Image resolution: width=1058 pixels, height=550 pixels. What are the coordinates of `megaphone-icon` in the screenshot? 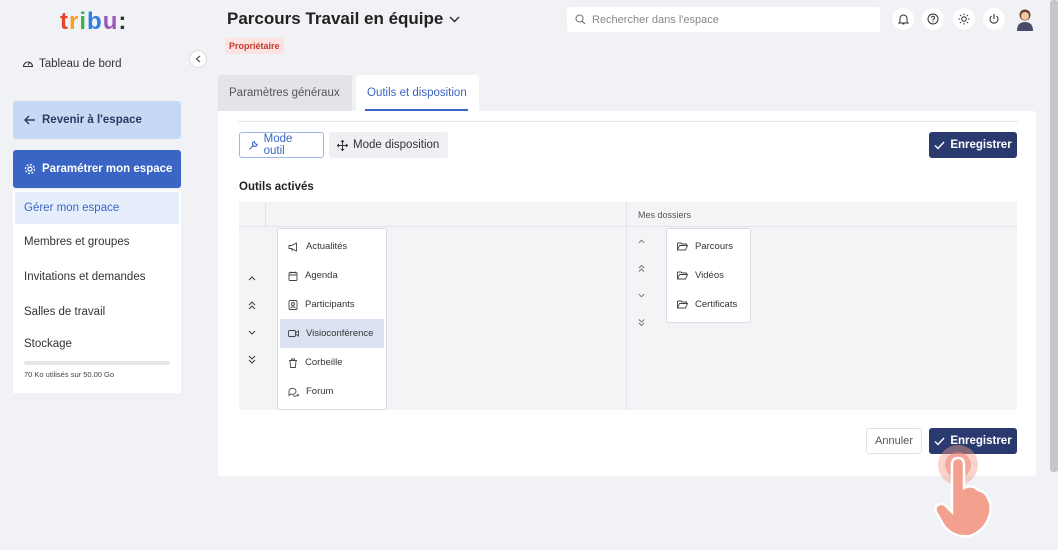 It's located at (292, 246).